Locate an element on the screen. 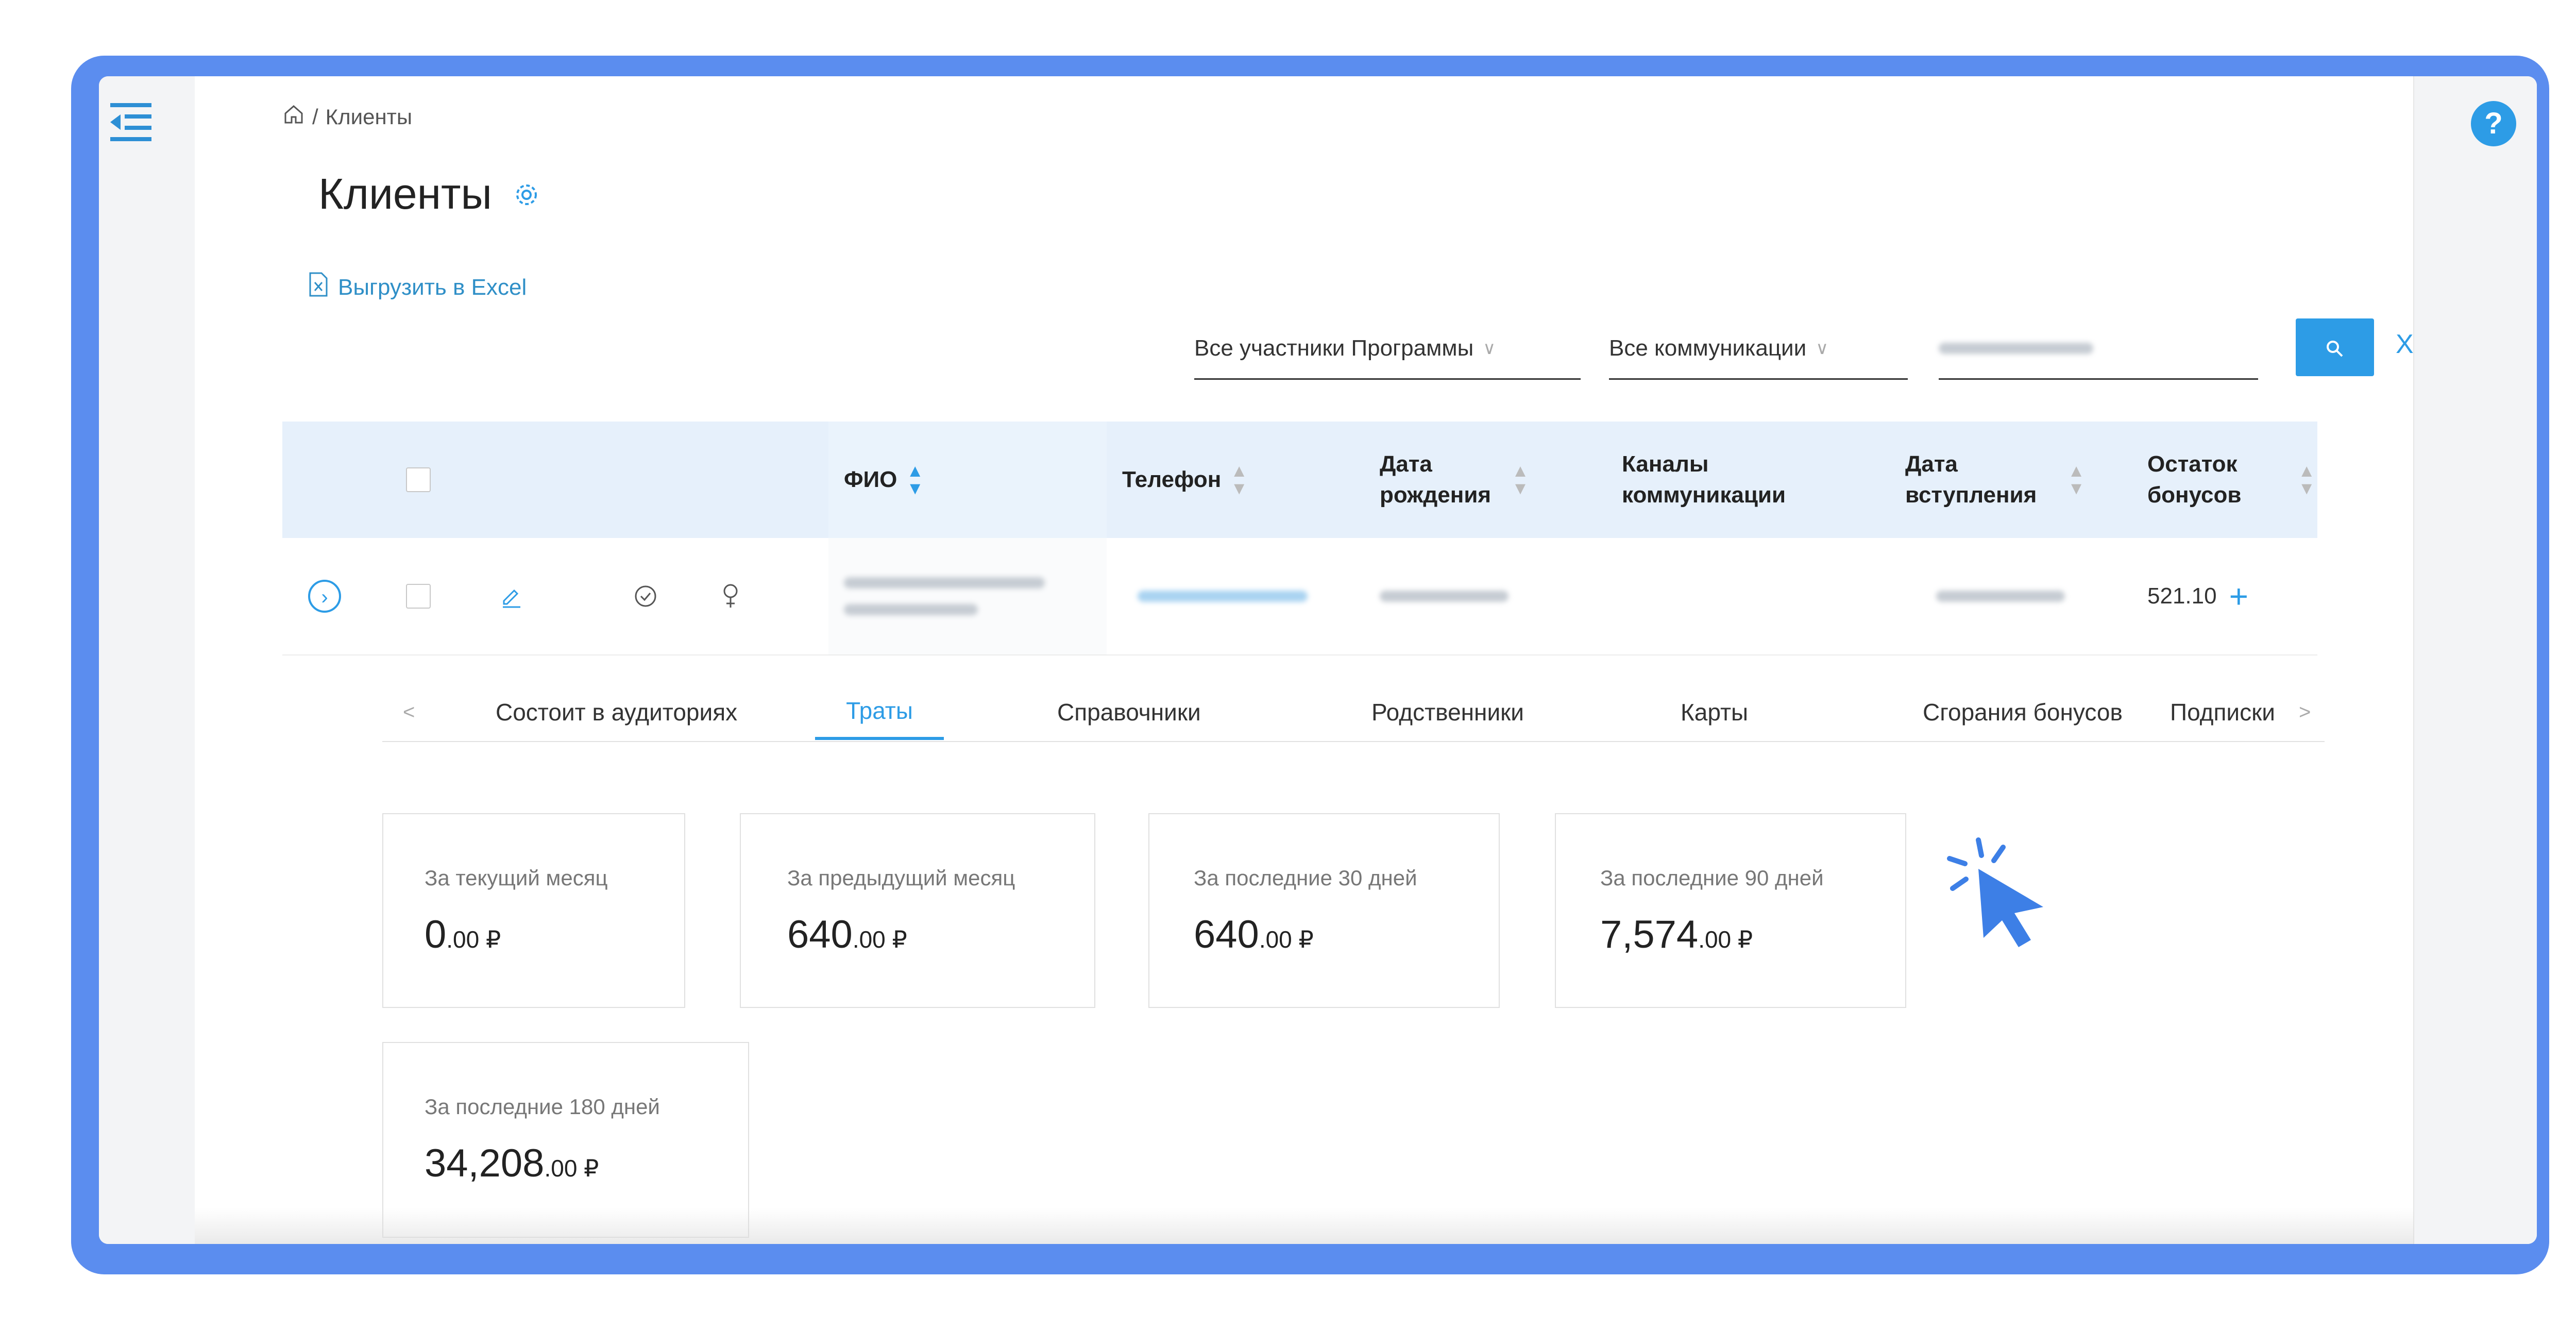 The height and width of the screenshot is (1329, 2576). spending-card-caption: За последние 30 дней is located at coordinates (1305, 878).